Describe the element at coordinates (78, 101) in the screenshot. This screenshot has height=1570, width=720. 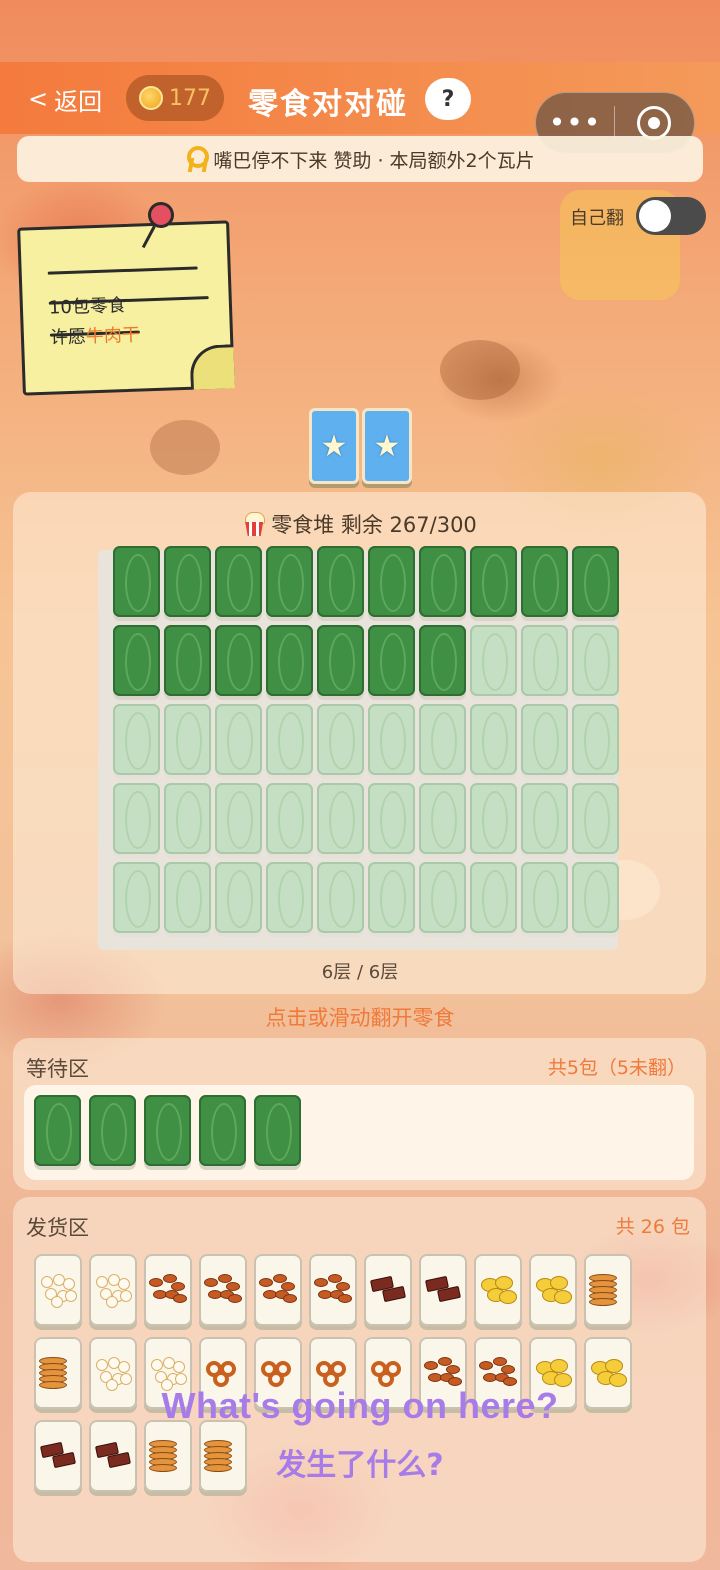
I see `back-label: 返回` at that location.